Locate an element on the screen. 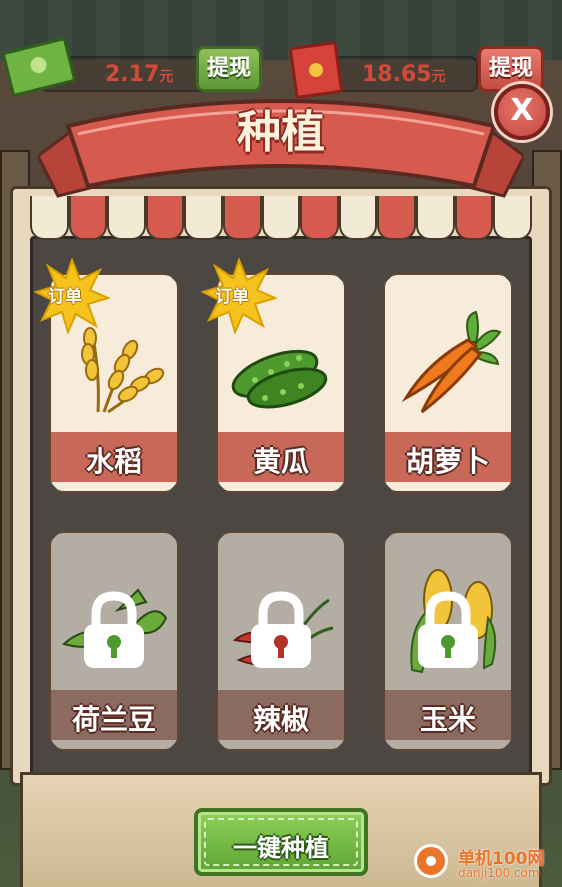  crop-name: 荷兰豆 is located at coordinates (113, 719).